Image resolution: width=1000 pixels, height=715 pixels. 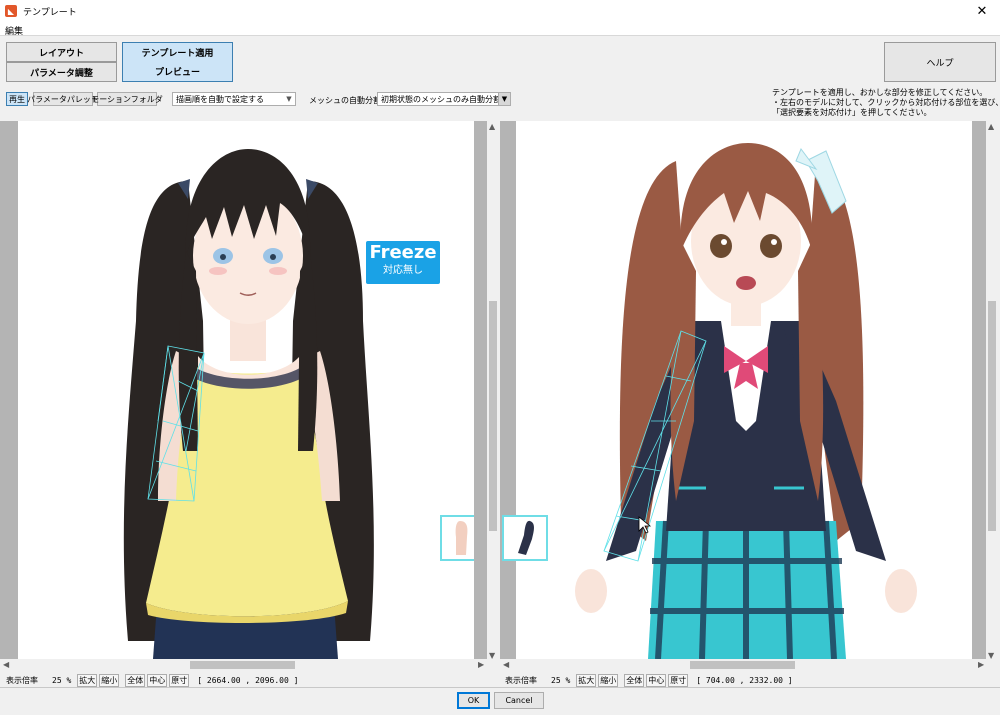 I want to click on left-part-thumbnail, so click(x=457, y=538).